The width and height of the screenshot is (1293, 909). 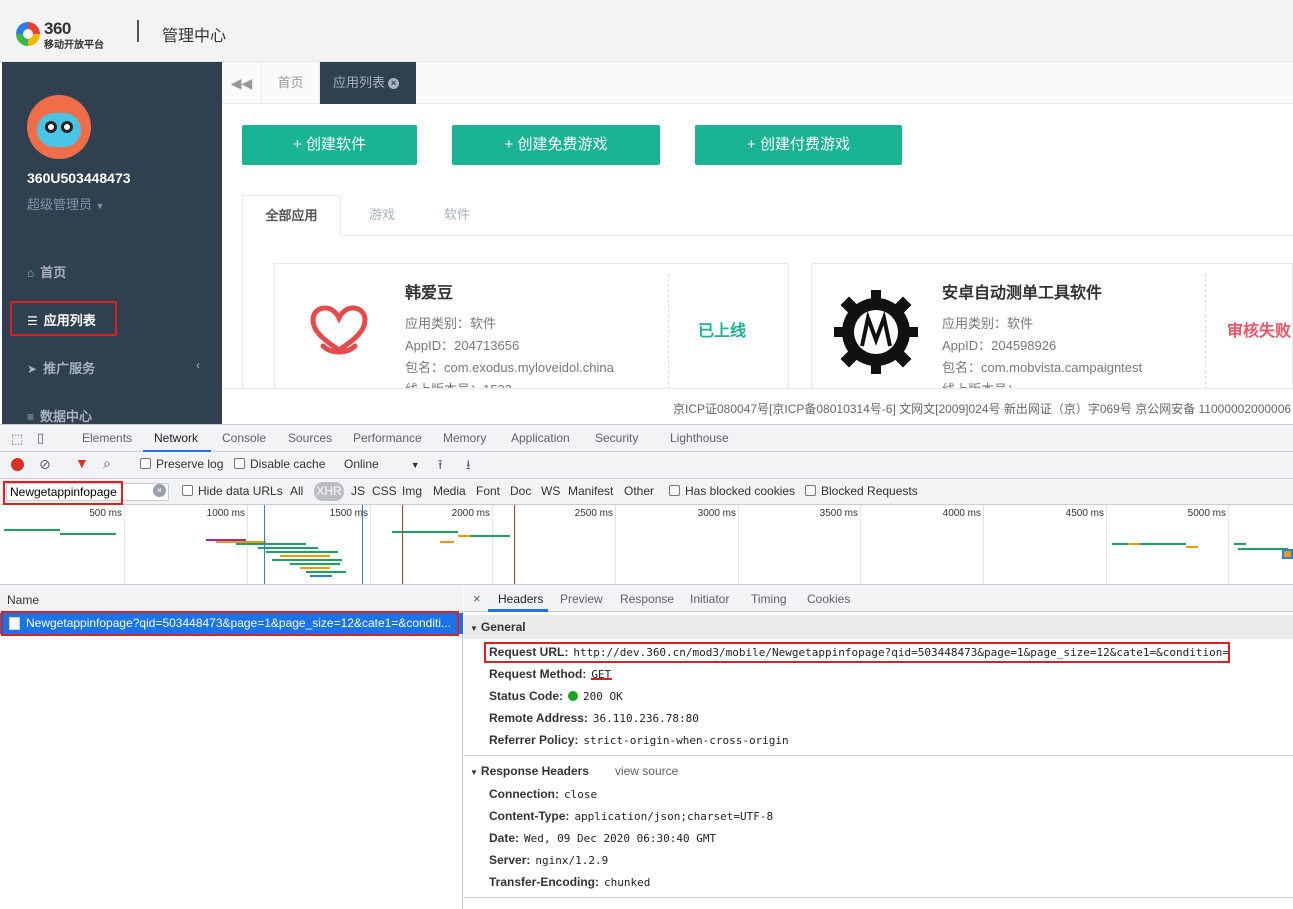 I want to click on tick-label: 2500 ms, so click(x=593, y=513).